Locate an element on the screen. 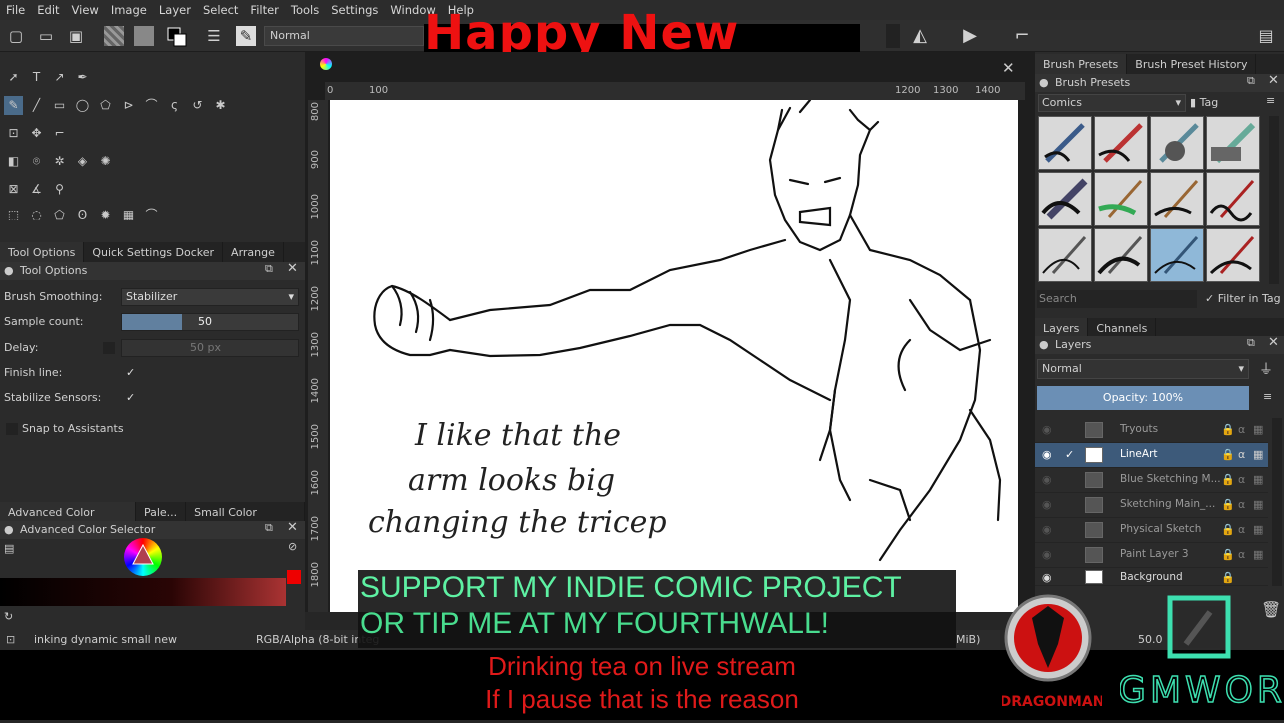 This screenshot has height=723, width=1284. tab-tool-options: Tool Options is located at coordinates (42, 252).